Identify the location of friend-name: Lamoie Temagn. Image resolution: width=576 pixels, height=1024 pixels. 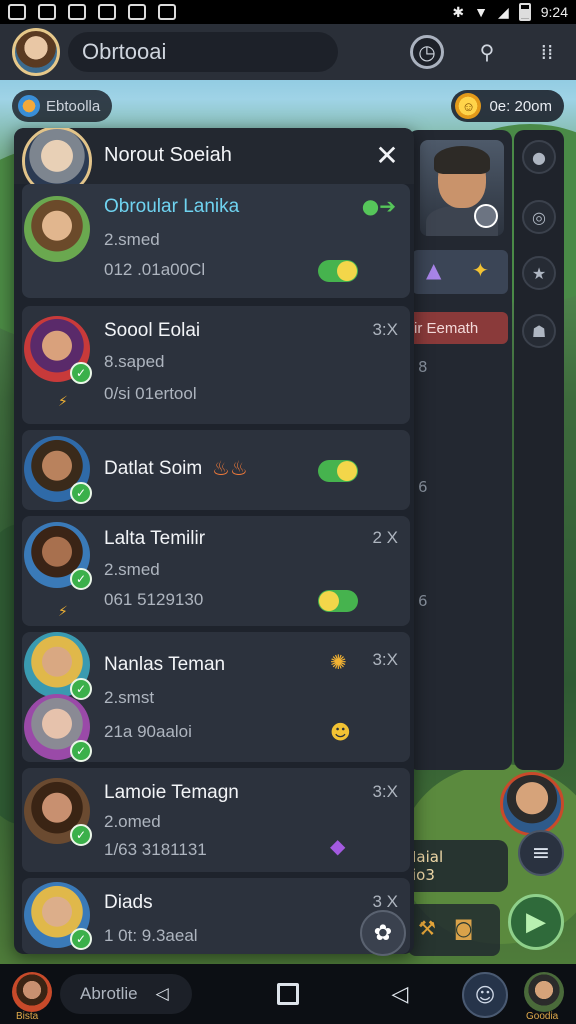
(171, 792).